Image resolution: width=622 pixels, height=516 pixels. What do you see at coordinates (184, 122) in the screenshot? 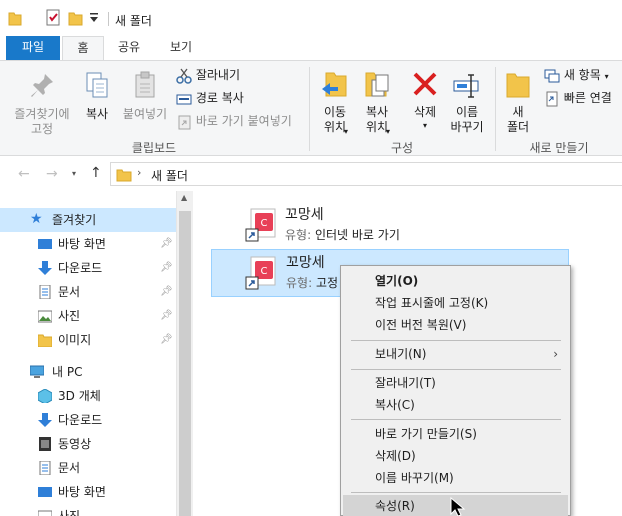
I see `paste-shortcut-icon` at bounding box center [184, 122].